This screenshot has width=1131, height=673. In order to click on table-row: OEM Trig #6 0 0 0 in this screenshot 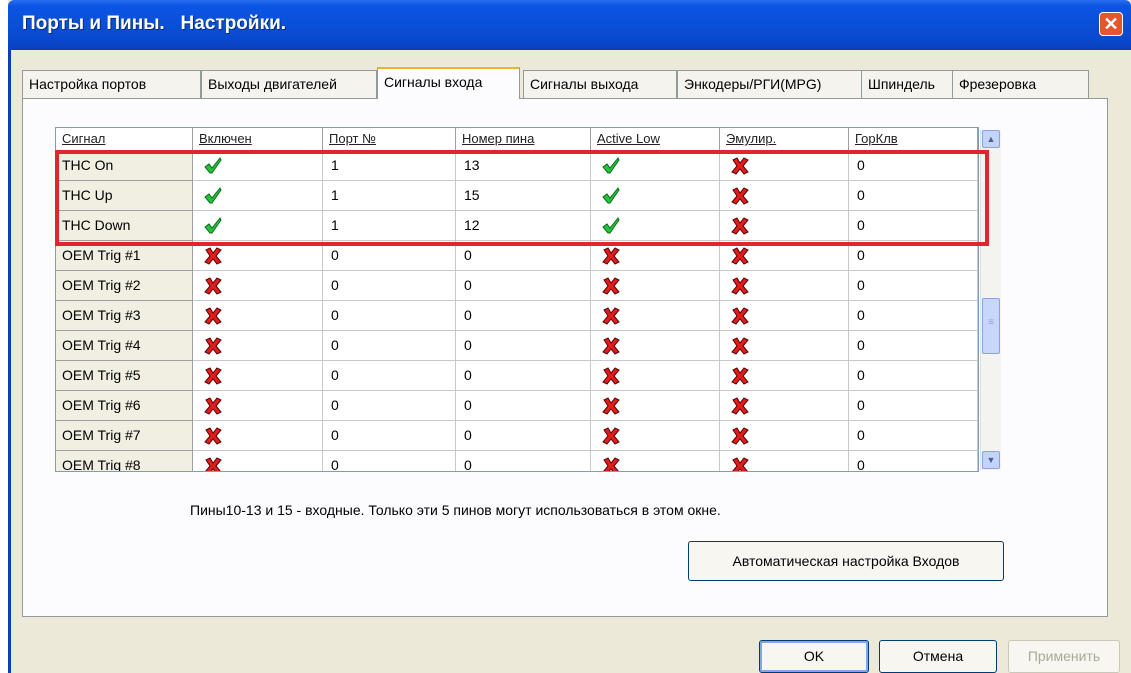, I will do `click(517, 406)`.